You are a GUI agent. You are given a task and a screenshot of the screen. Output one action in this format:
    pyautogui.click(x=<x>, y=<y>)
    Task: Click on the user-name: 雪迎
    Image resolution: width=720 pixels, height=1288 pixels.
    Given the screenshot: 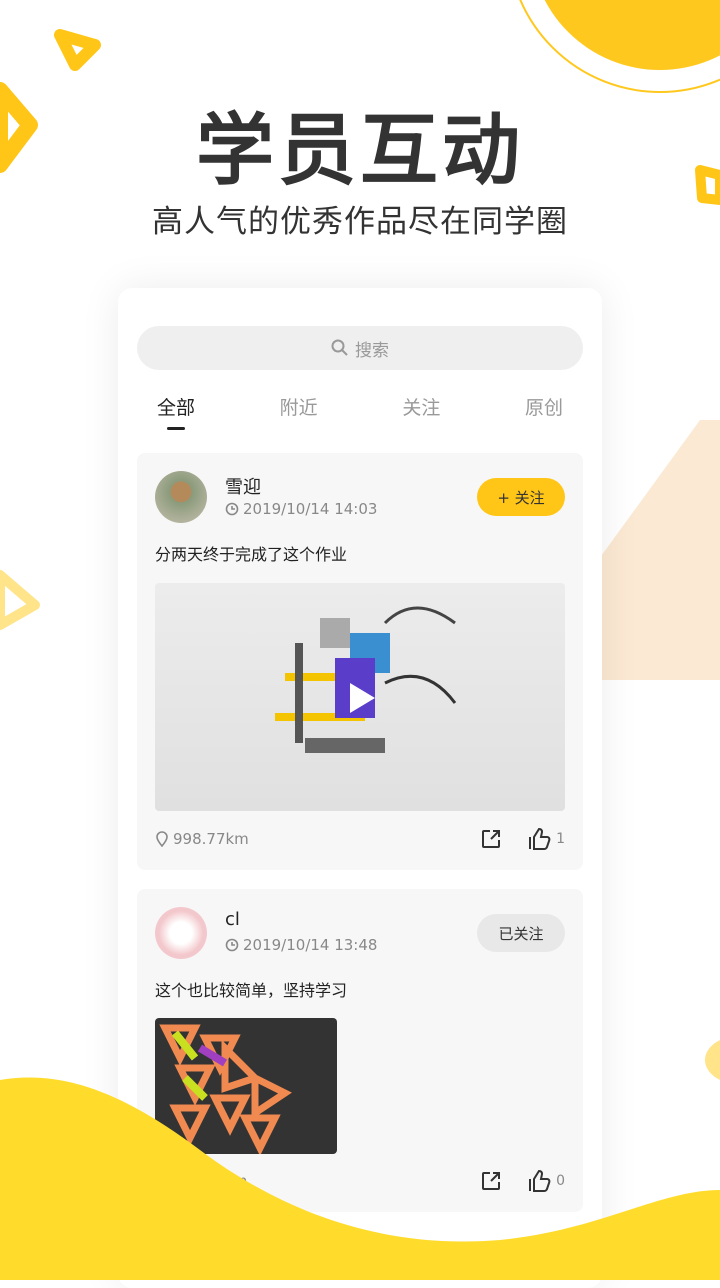 What is the action you would take?
    pyautogui.click(x=243, y=486)
    